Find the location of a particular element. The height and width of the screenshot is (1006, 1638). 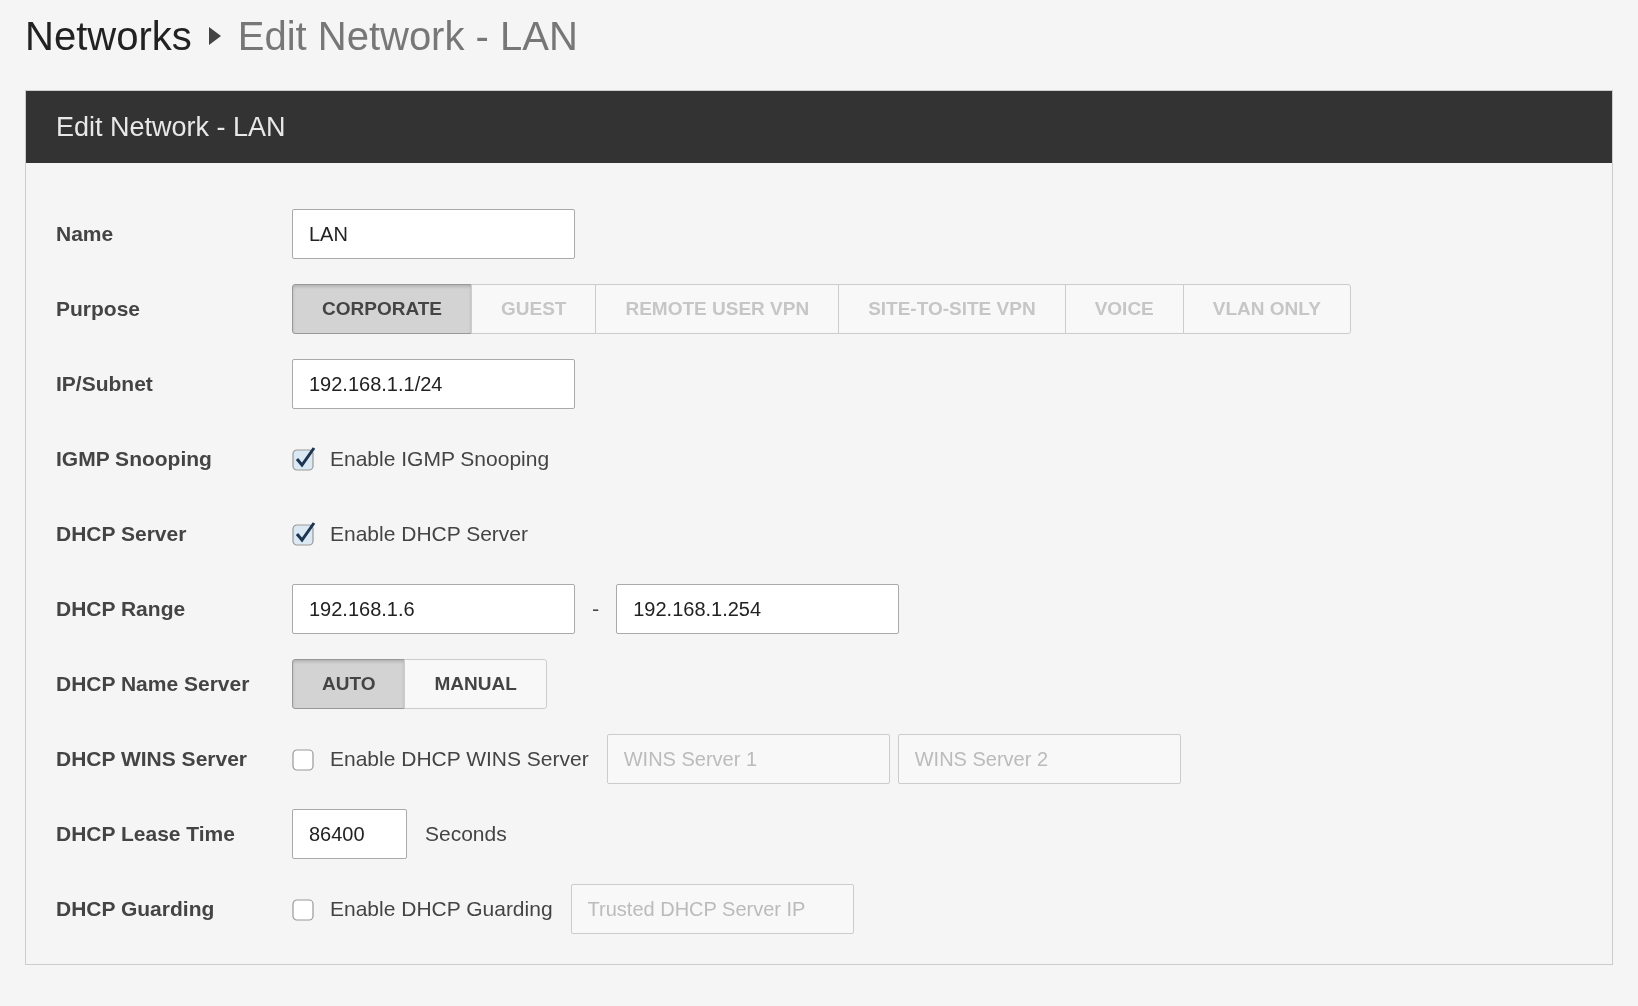

field-label: DHCP WINS Server is located at coordinates (152, 759).